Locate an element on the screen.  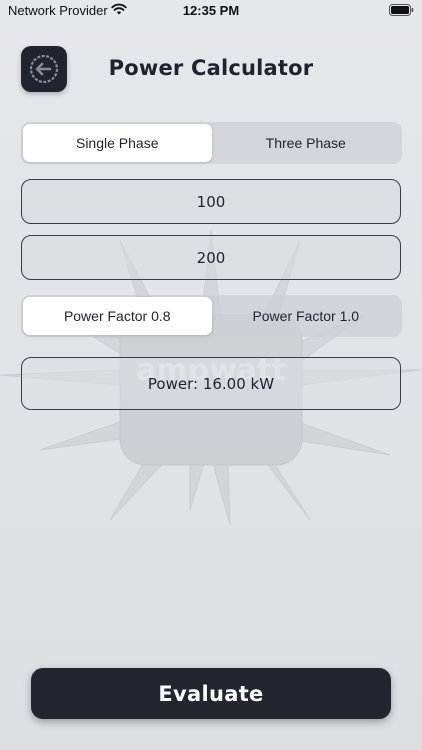
tab-power-factor-0-8: Power Factor 0.8 is located at coordinates (117, 316).